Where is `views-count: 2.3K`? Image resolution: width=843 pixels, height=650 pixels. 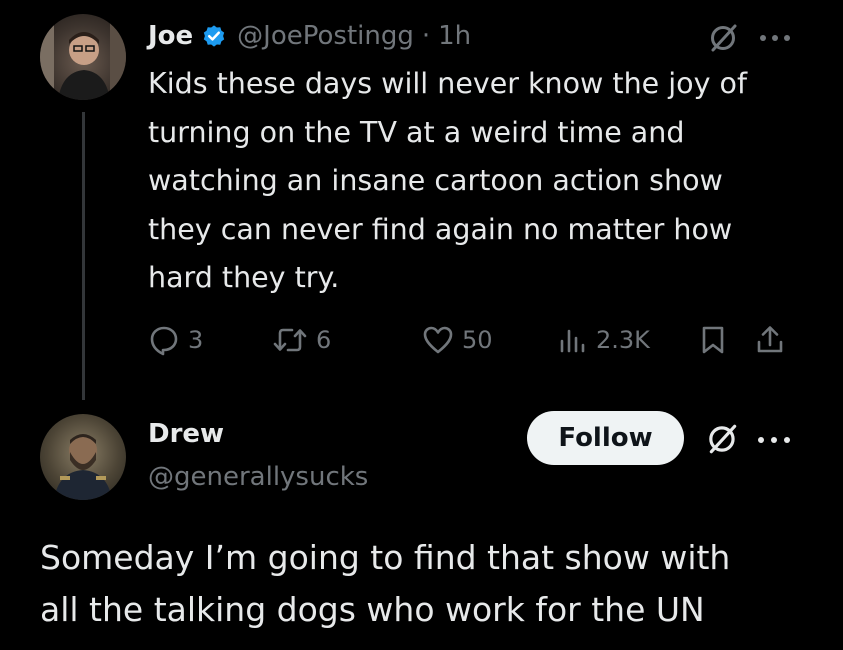
views-count: 2.3K is located at coordinates (623, 340).